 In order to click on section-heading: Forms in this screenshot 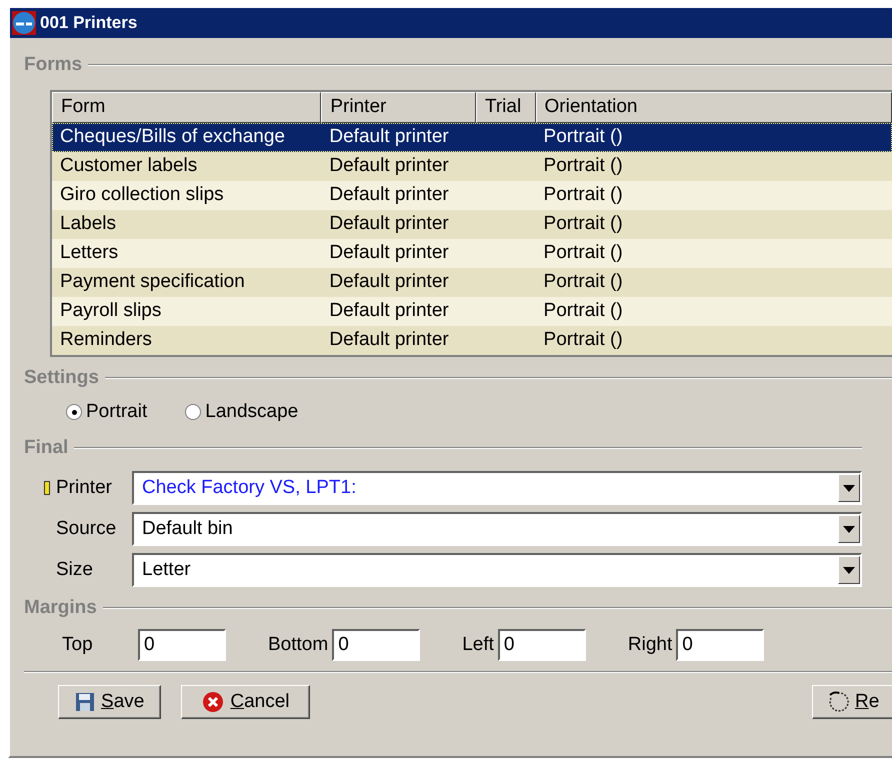, I will do `click(53, 65)`.